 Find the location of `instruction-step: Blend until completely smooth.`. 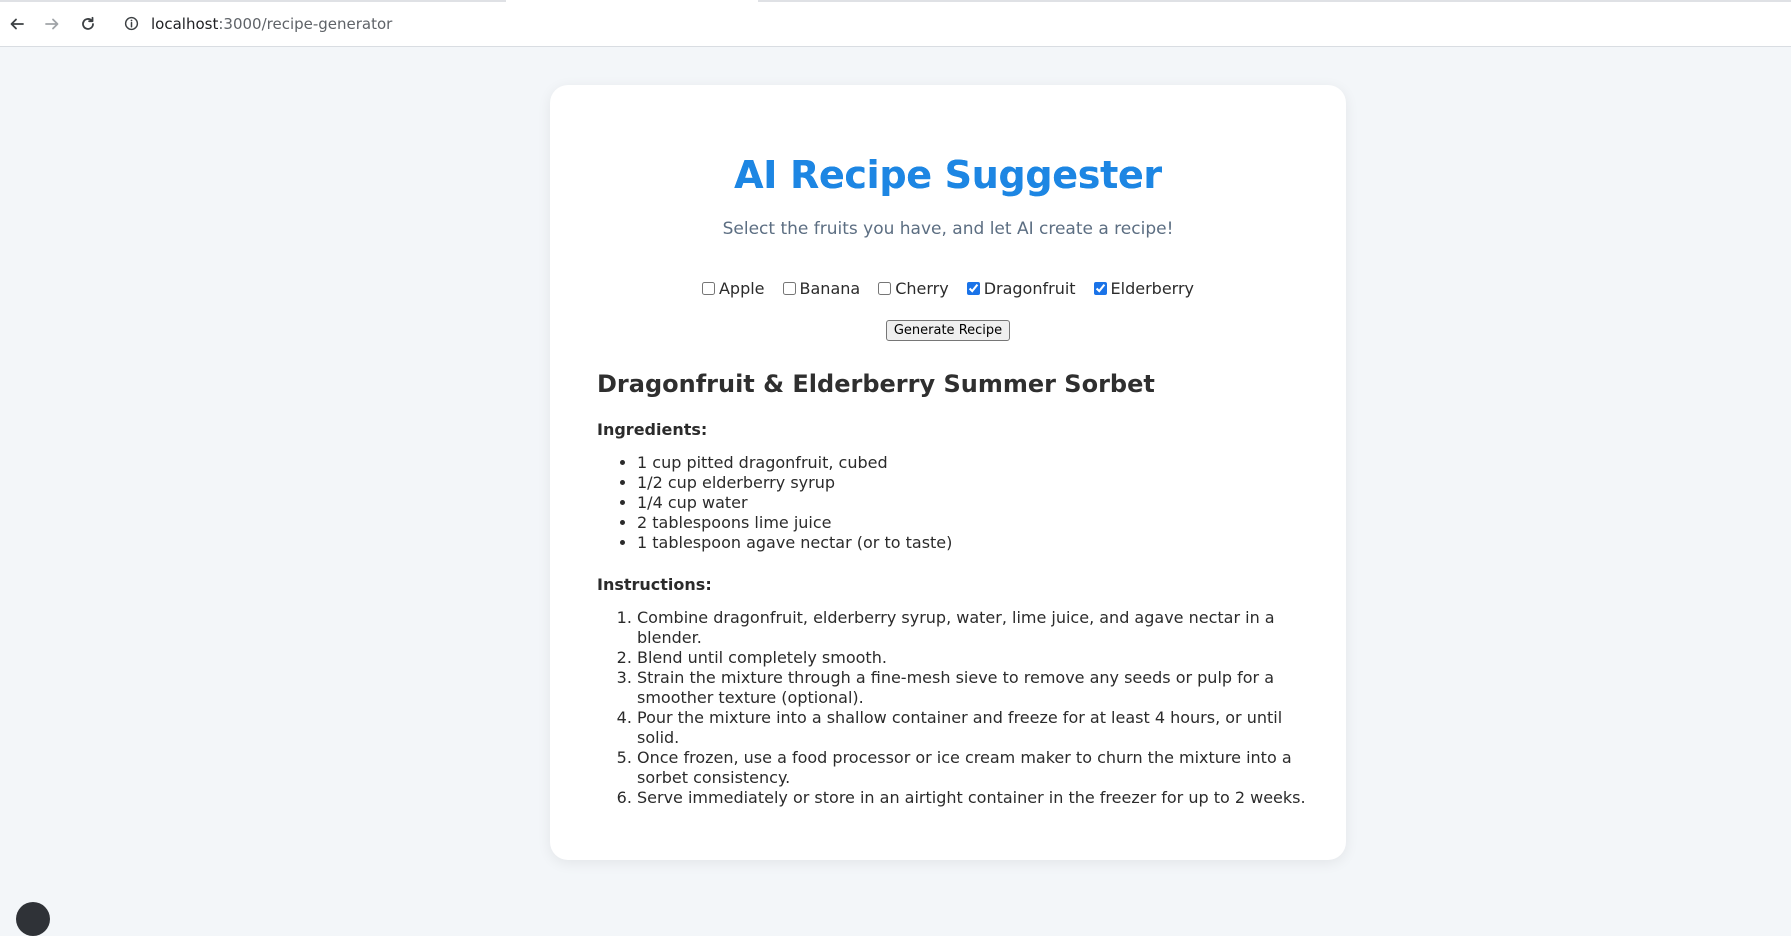

instruction-step: Blend until completely smooth. is located at coordinates (972, 658).